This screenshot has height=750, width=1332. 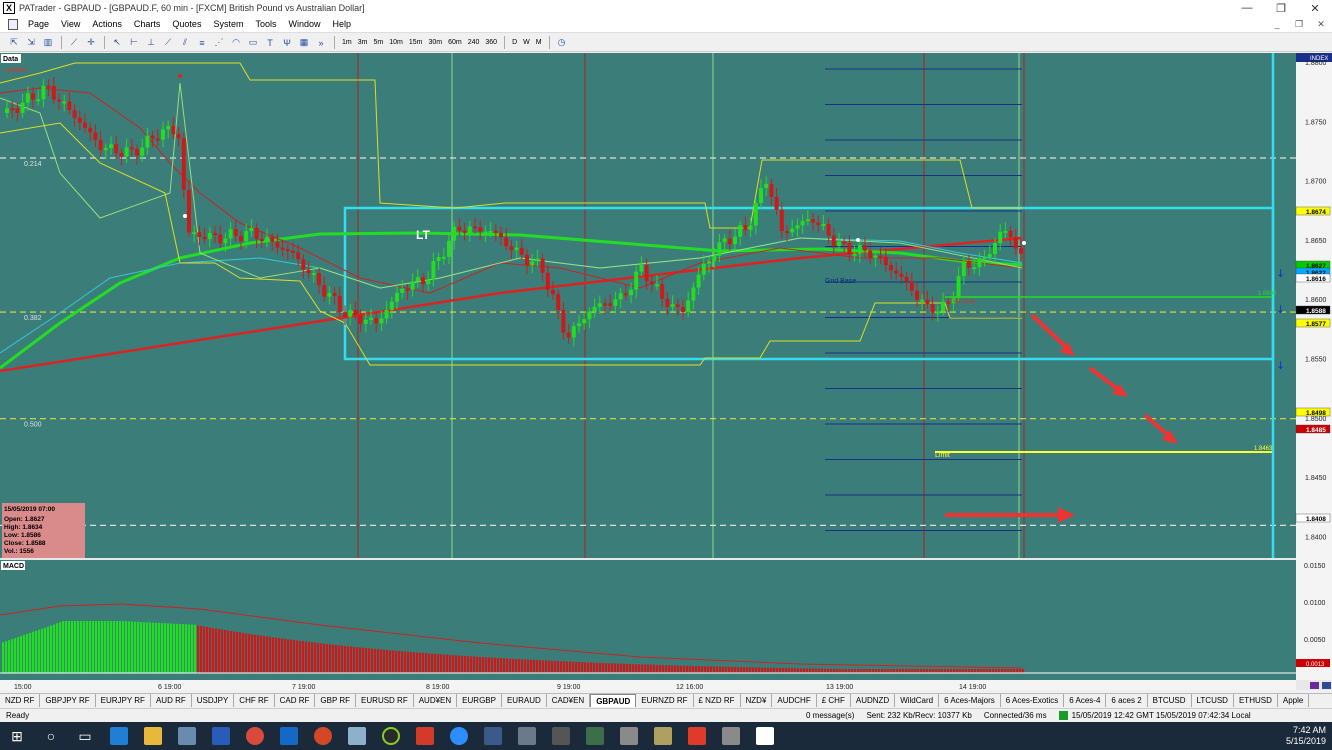 What do you see at coordinates (253, 43) in the screenshot?
I see `rectangle-icon: ▭` at bounding box center [253, 43].